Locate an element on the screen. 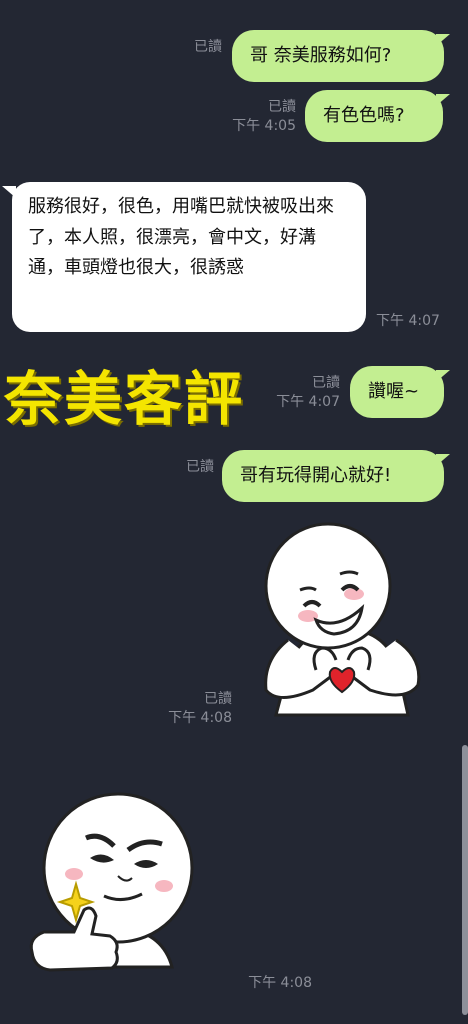 This screenshot has height=1024, width=468. message-time: 下午 4:05 is located at coordinates (264, 125).